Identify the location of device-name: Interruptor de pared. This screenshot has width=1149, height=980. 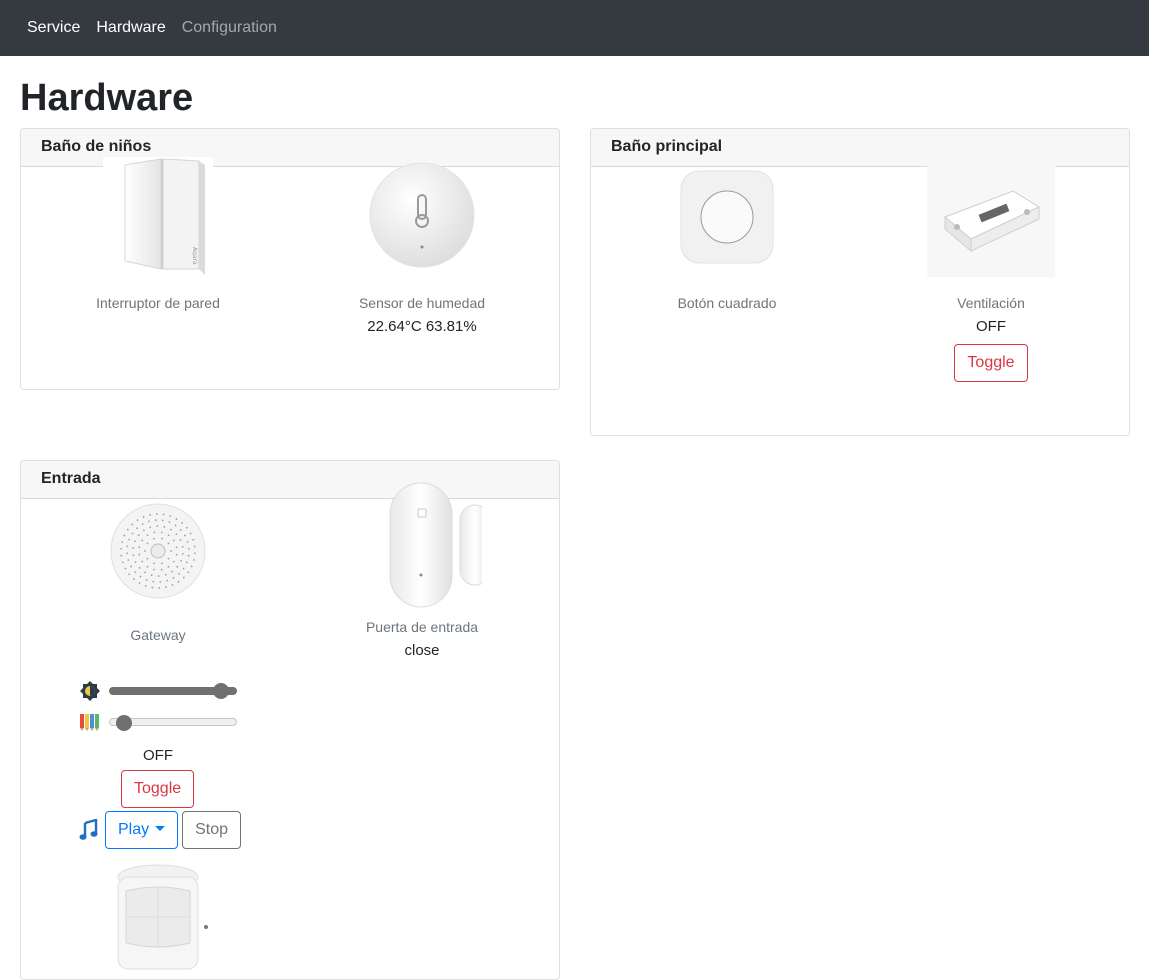
(158, 303).